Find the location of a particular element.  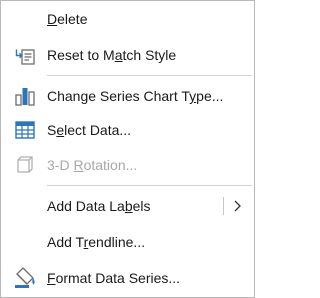

menu-item-delete: Delete is located at coordinates (127, 19).